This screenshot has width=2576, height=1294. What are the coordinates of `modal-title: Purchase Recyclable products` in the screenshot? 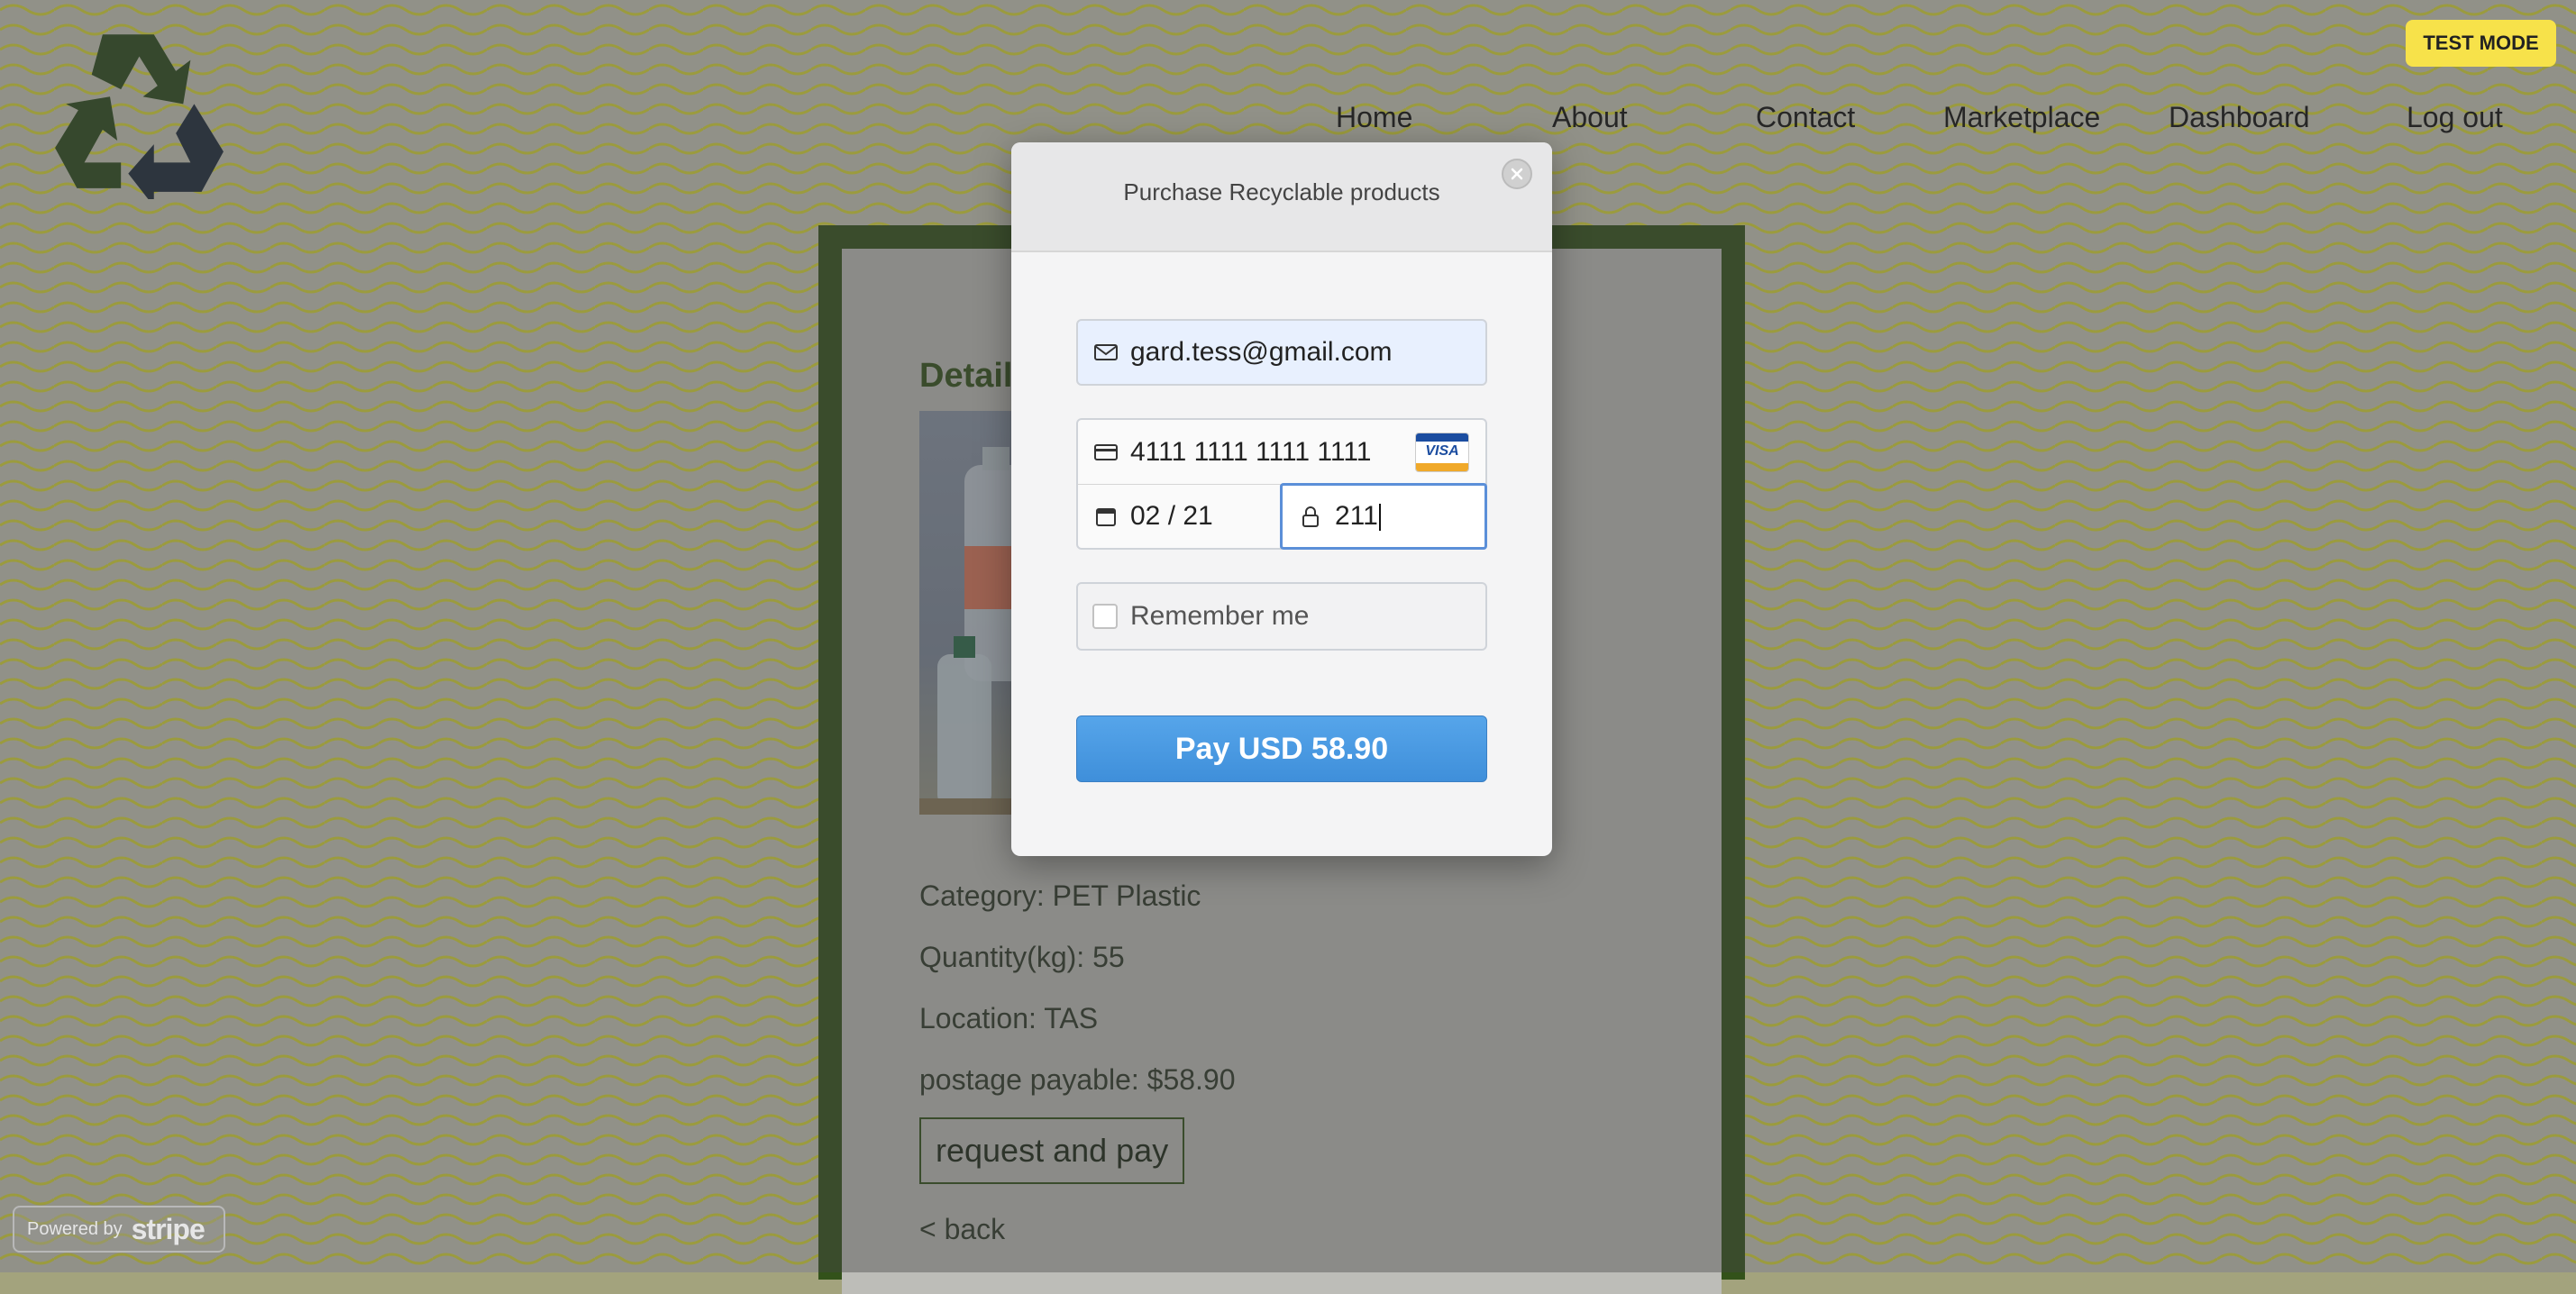 It's located at (1281, 192).